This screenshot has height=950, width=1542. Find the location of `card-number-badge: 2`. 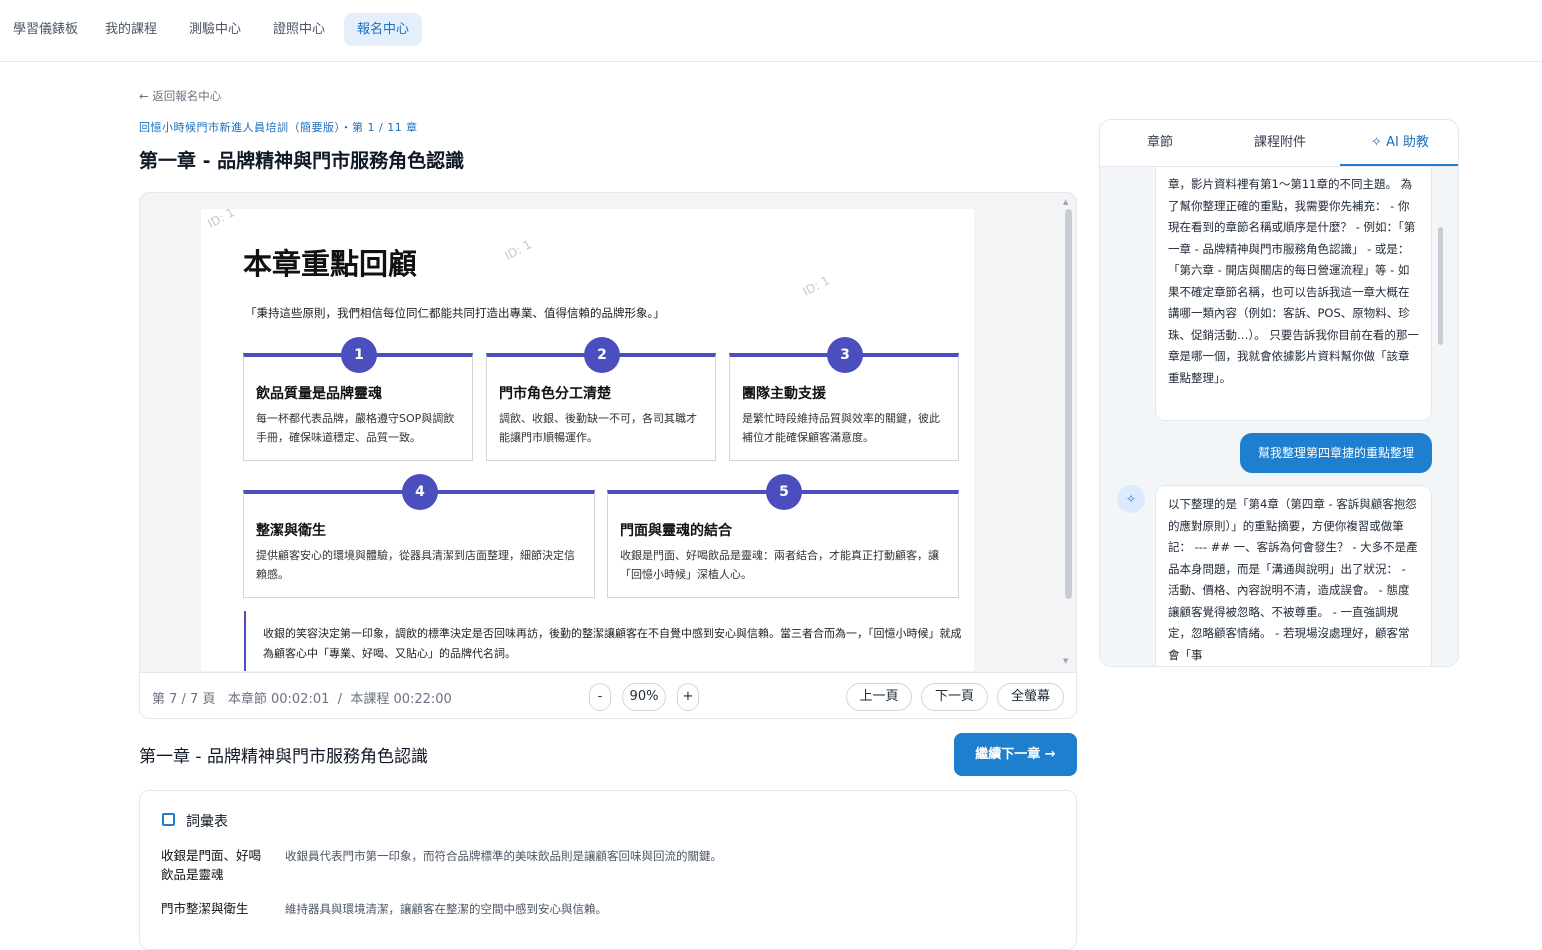

card-number-badge: 2 is located at coordinates (602, 355).